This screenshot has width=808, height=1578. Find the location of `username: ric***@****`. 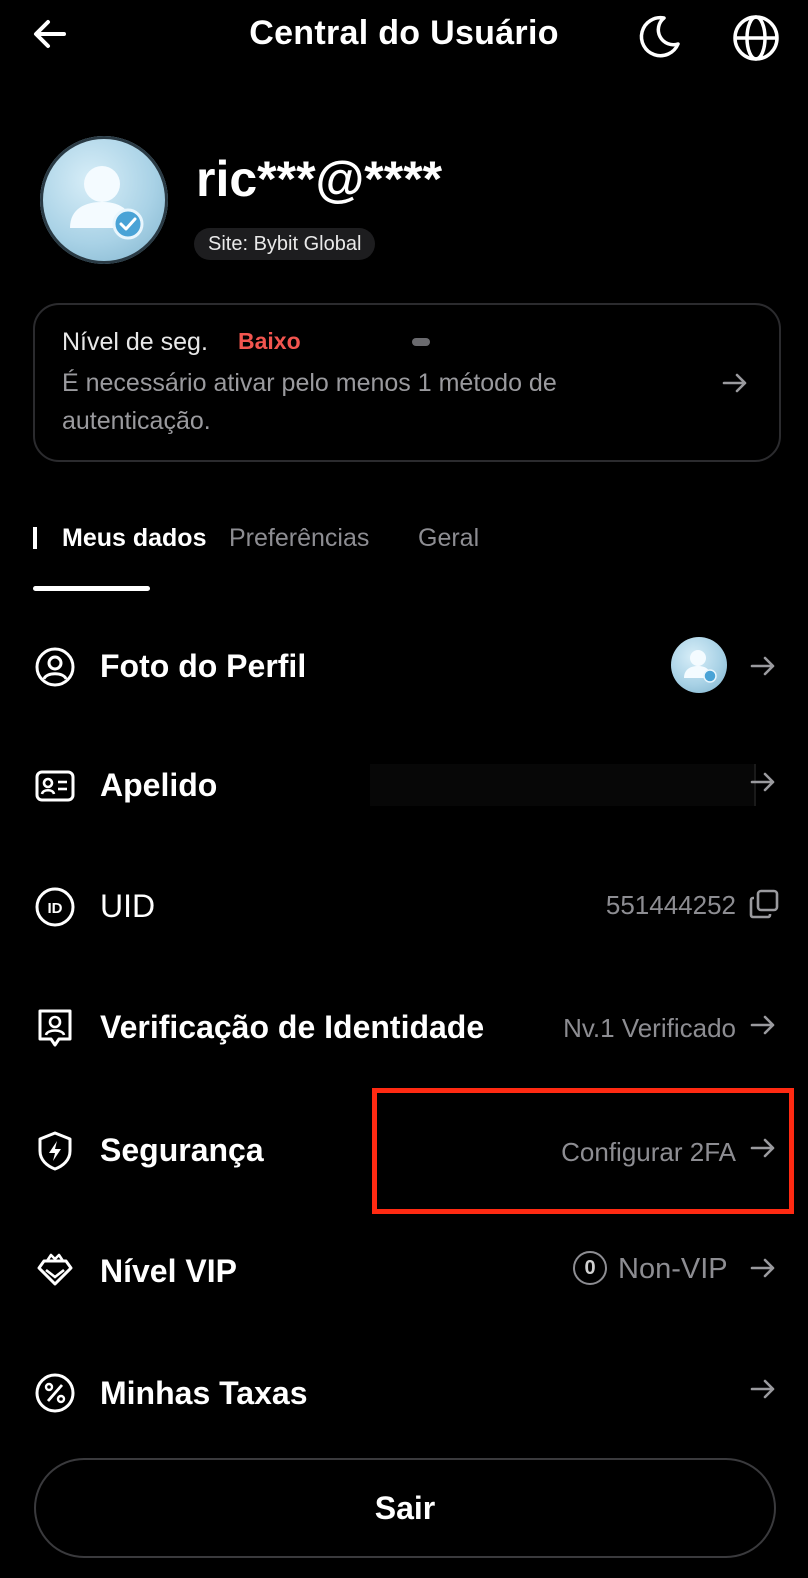

username: ric***@**** is located at coordinates (319, 179).